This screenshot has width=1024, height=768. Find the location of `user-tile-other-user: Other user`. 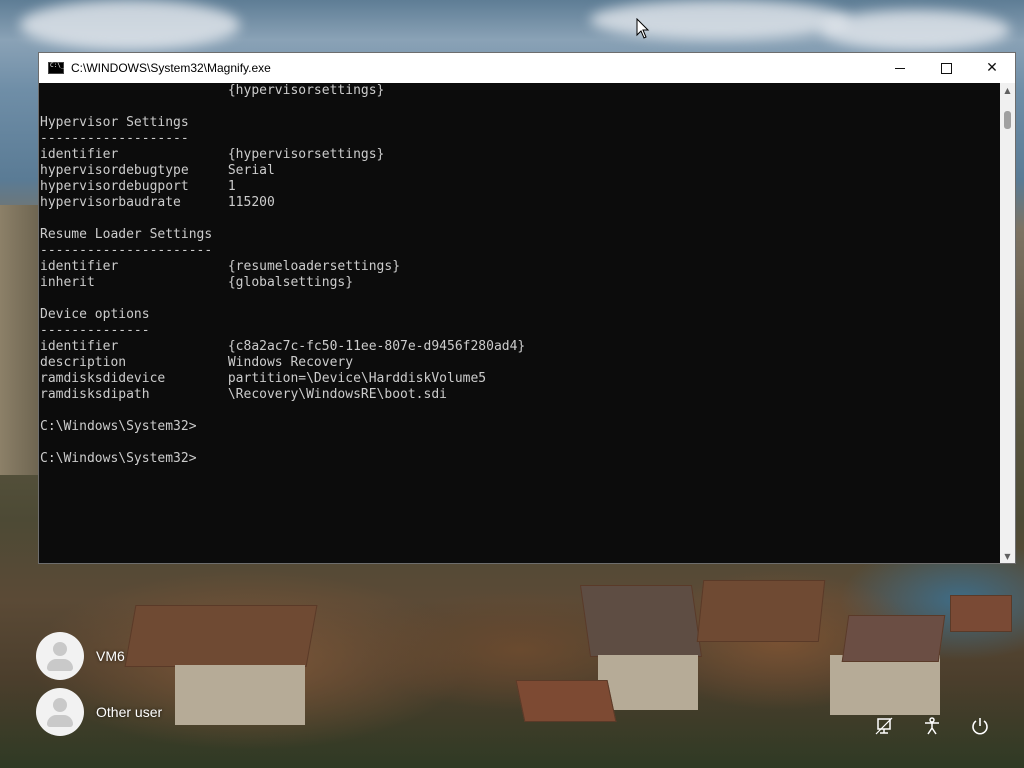

user-tile-other-user: Other user is located at coordinates (99, 712).